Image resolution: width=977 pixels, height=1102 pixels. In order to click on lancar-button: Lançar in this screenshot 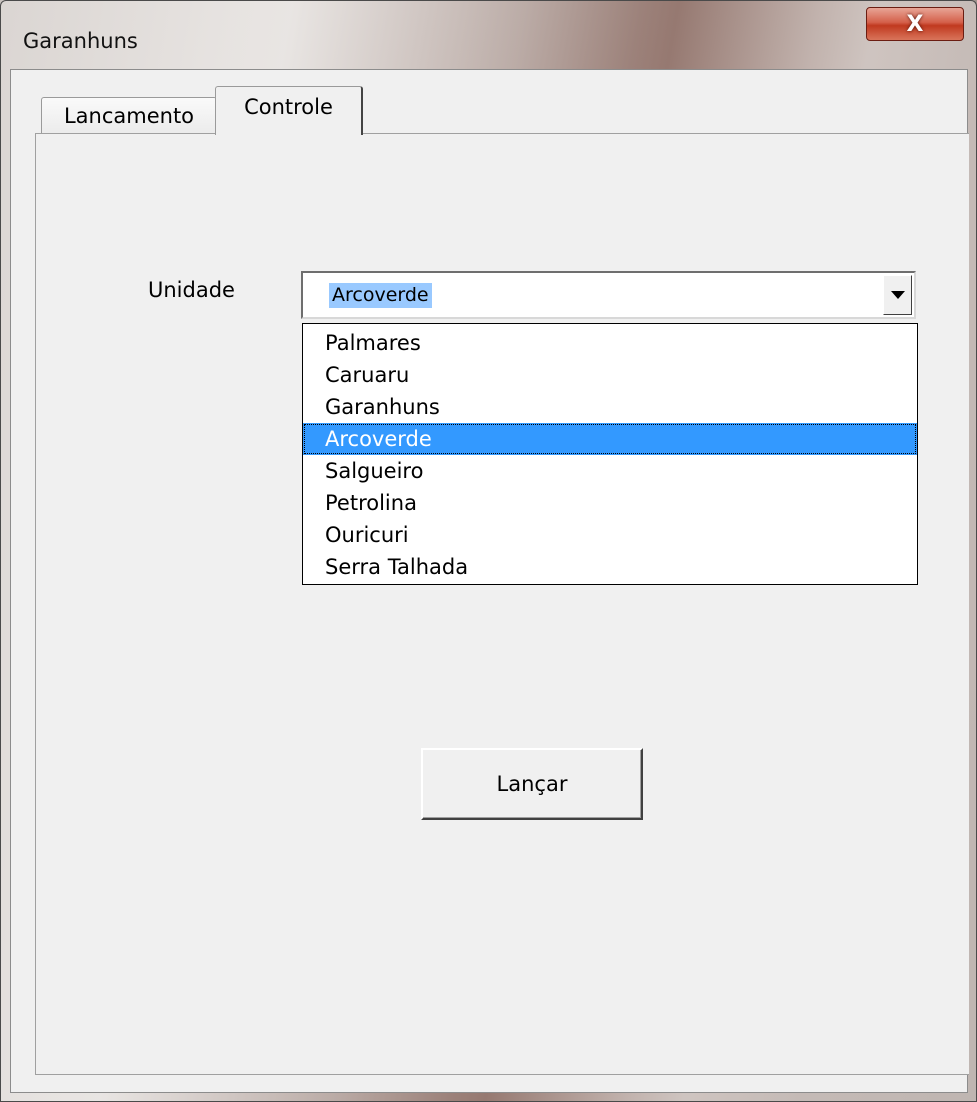, I will do `click(532, 784)`.